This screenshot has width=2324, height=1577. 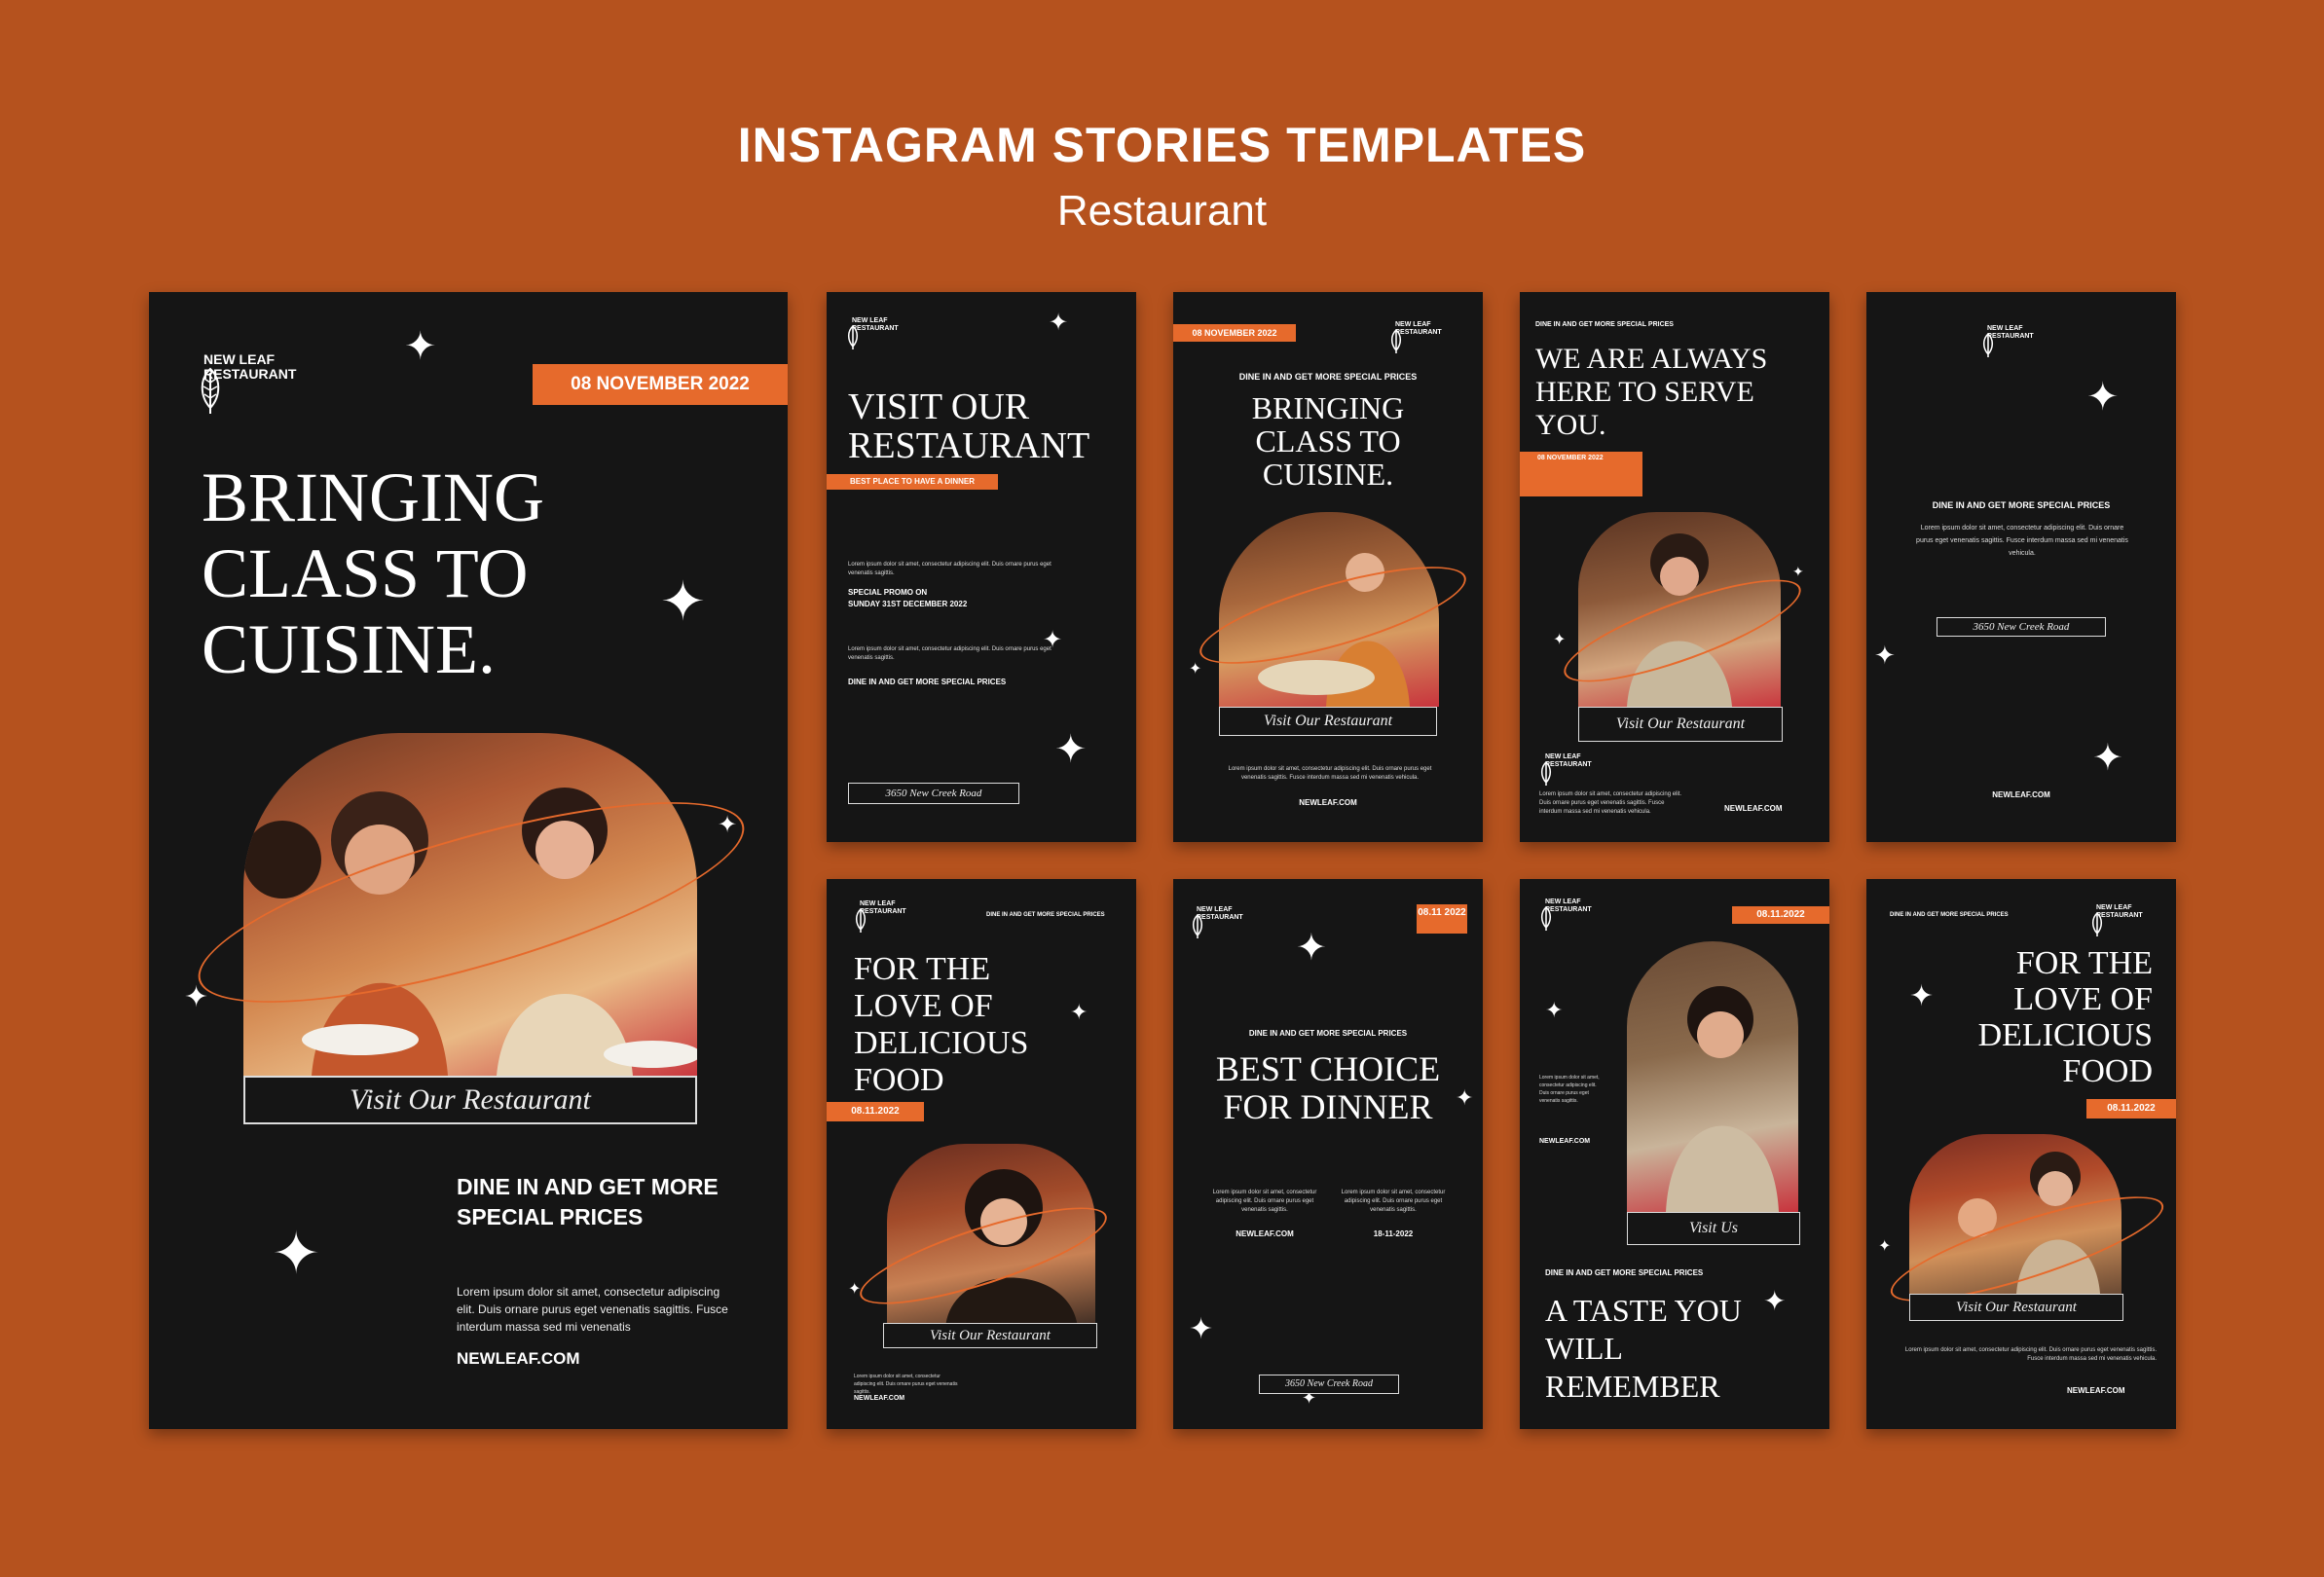 What do you see at coordinates (941, 1024) in the screenshot?
I see `headline: FOR THE LOVE OF DELICIOUS FOOD` at bounding box center [941, 1024].